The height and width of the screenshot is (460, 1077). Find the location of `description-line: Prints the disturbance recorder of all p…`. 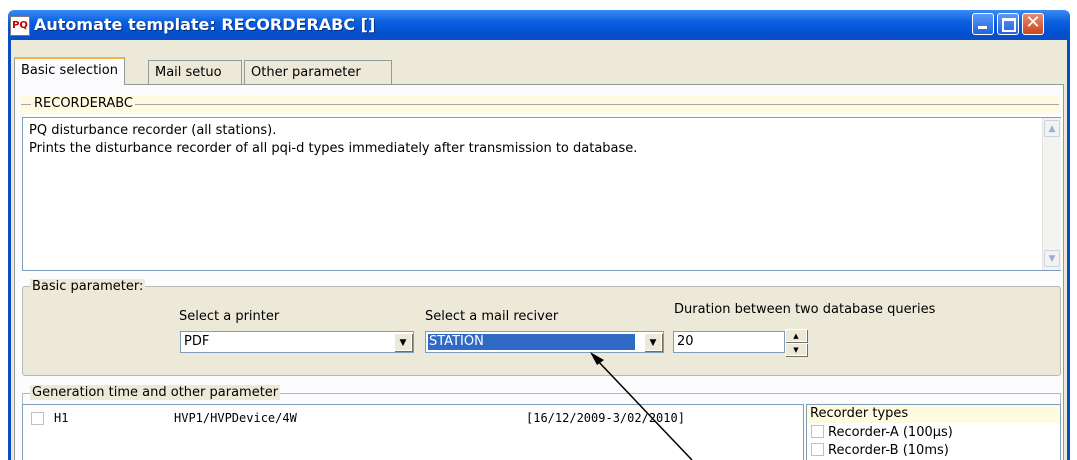

description-line: Prints the disturbance recorder of all p… is located at coordinates (333, 148).